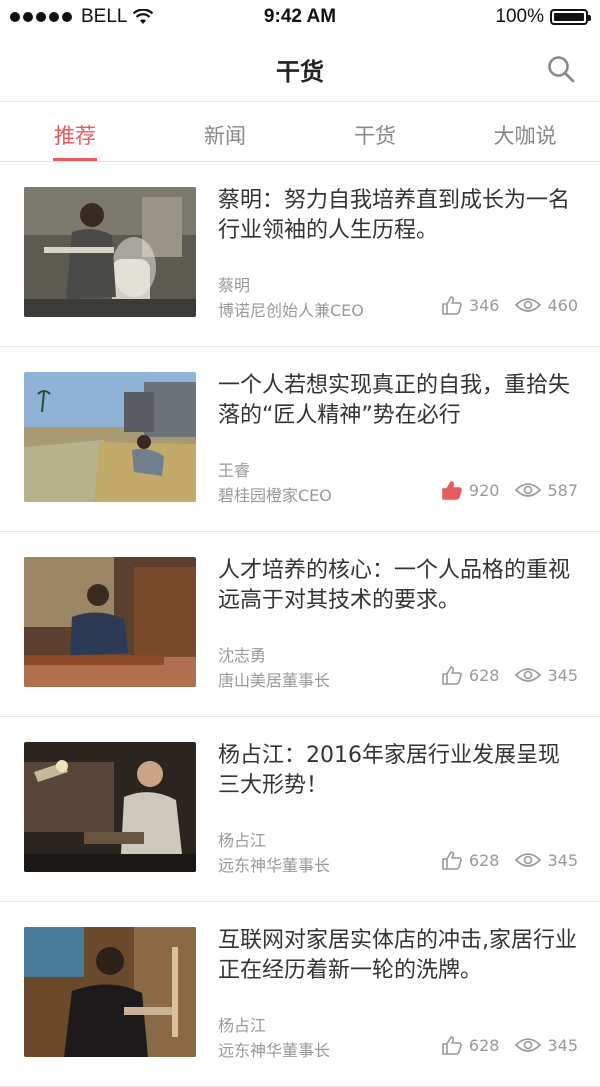 This screenshot has width=600, height=1087. What do you see at coordinates (546, 490) in the screenshot?
I see `view-counter: 587` at bounding box center [546, 490].